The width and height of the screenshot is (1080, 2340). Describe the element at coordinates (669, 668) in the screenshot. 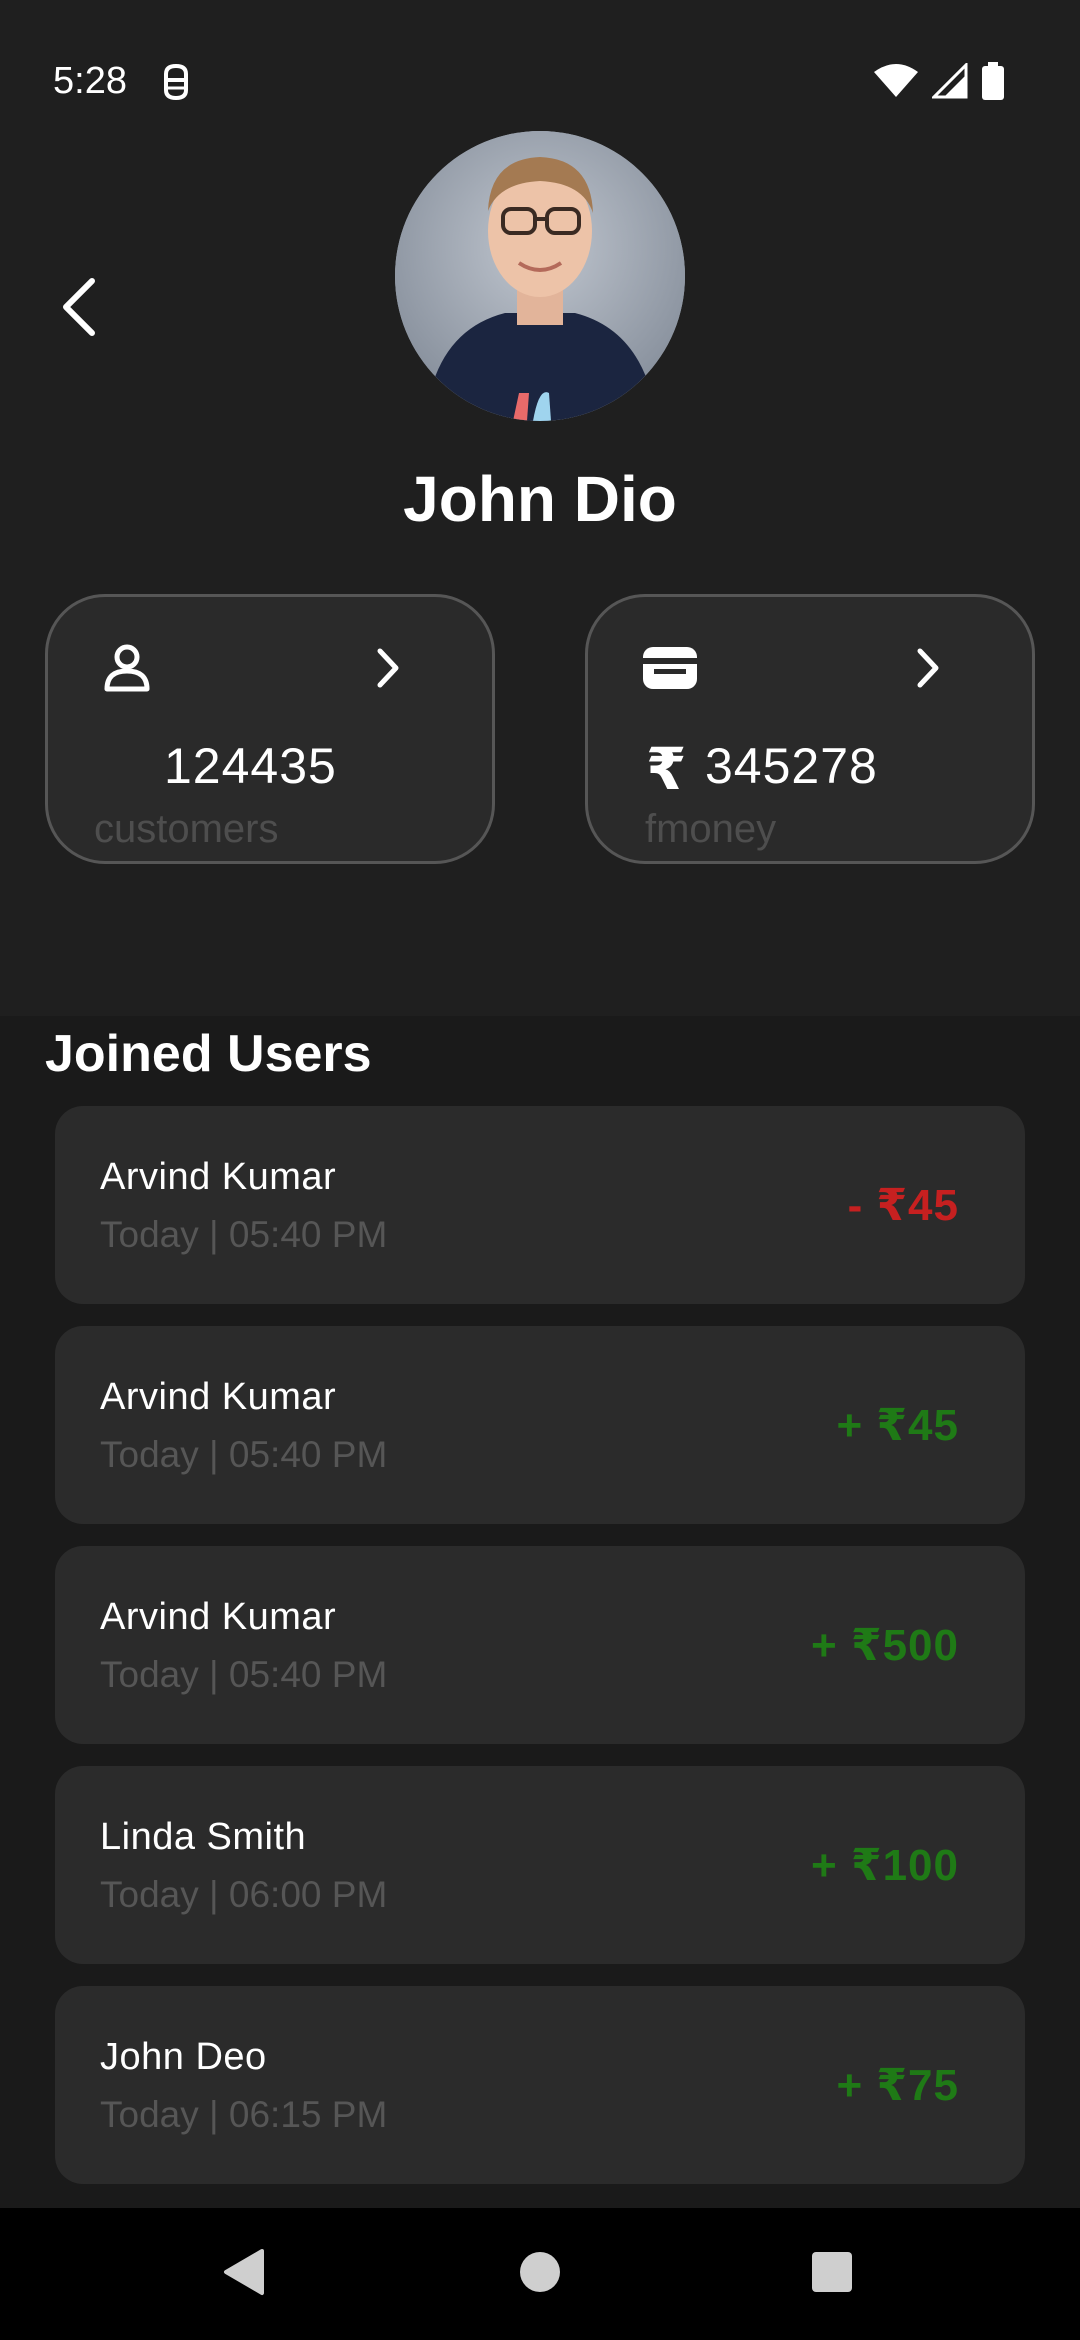

I see `wallet-icon` at that location.